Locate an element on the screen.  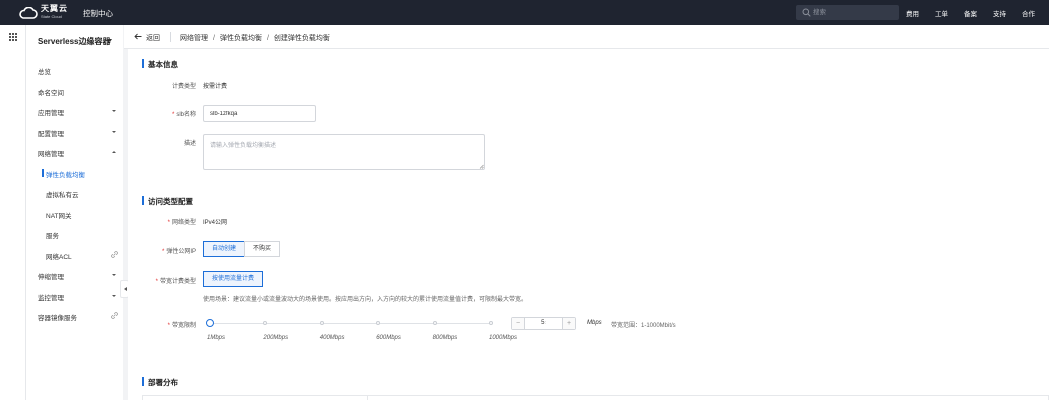
stepper-value: 5: is located at coordinates (543, 323).